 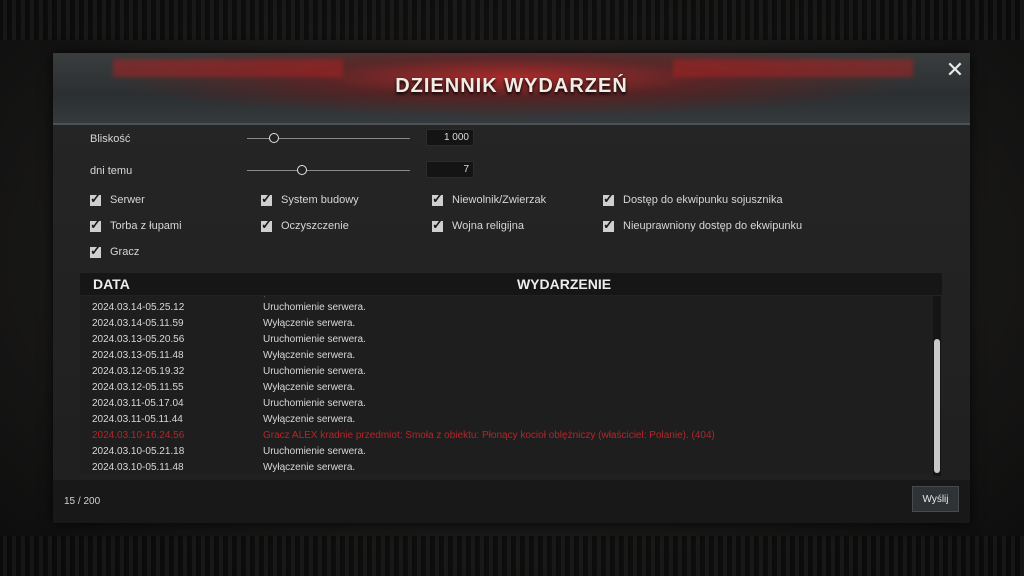 What do you see at coordinates (511, 501) in the screenshot?
I see `window-footer: 15 / 200 Wyślij` at bounding box center [511, 501].